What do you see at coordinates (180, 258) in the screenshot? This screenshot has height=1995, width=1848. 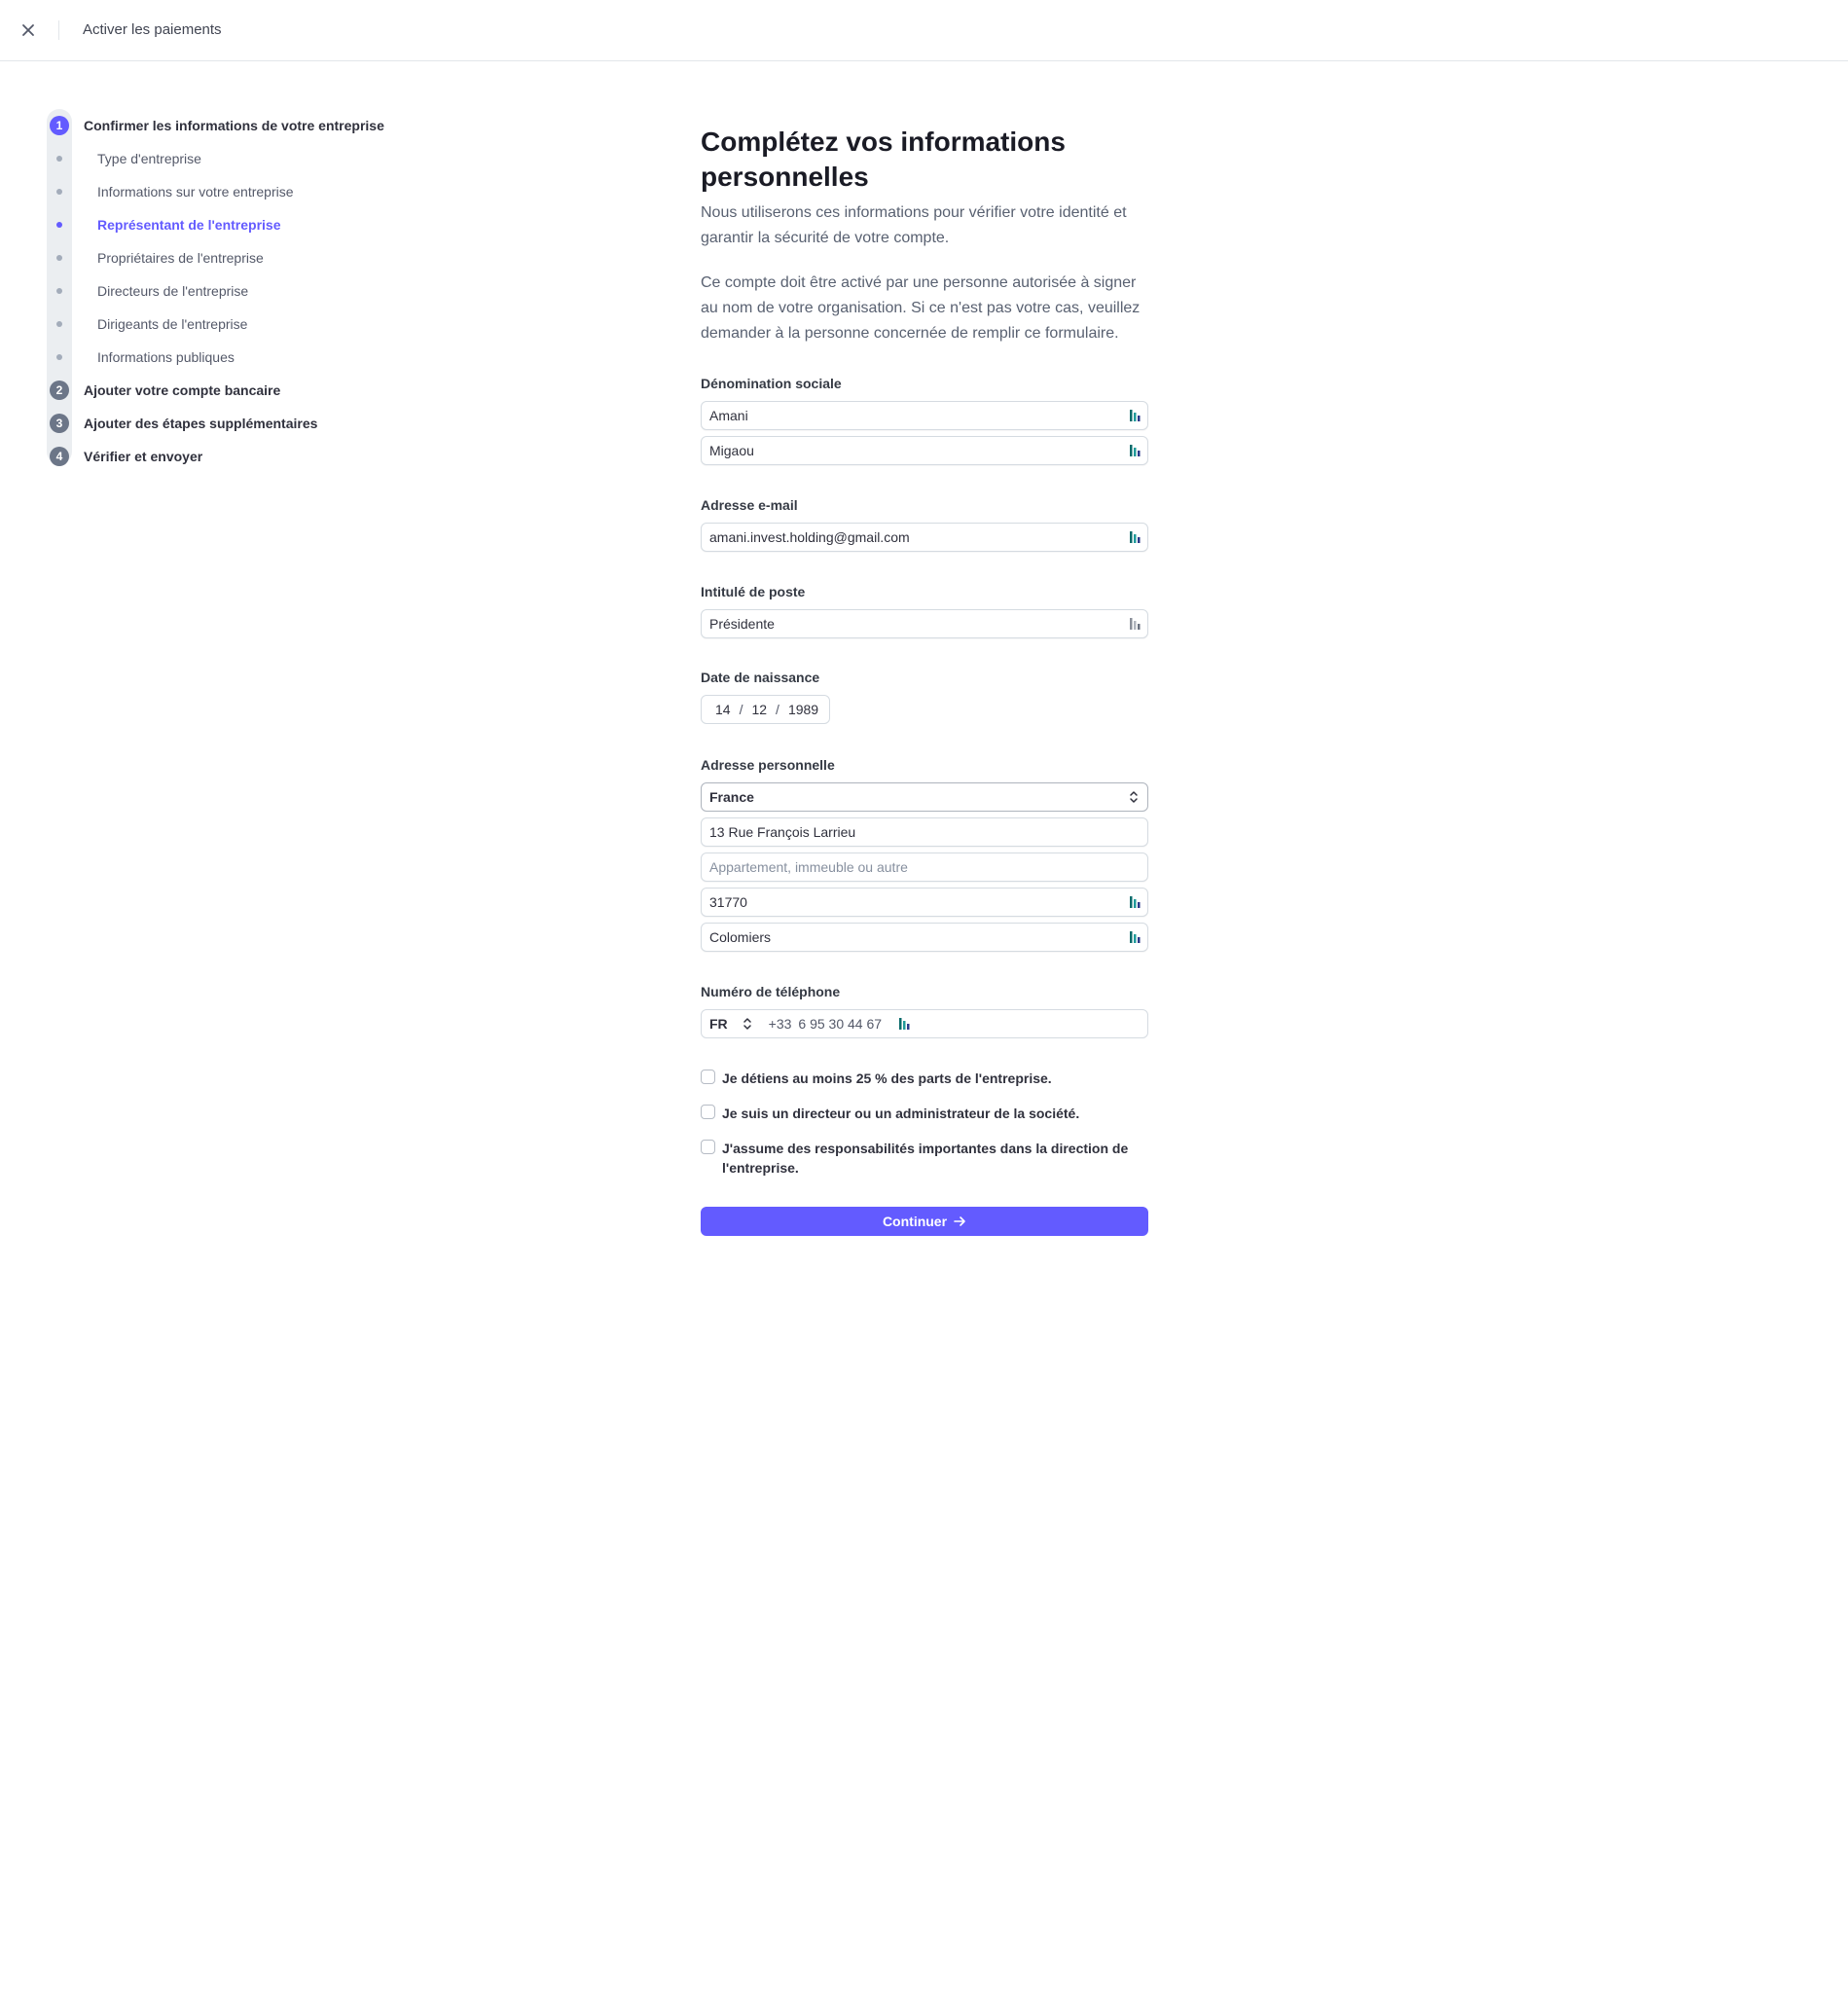 I see `substep-label: Propriétaires de l'entreprise` at bounding box center [180, 258].